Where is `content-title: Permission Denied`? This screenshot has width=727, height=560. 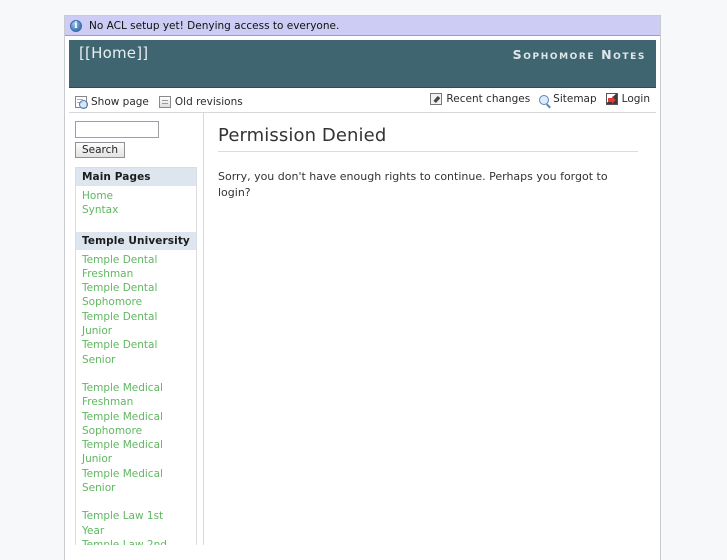
content-title: Permission Denied is located at coordinates (428, 138).